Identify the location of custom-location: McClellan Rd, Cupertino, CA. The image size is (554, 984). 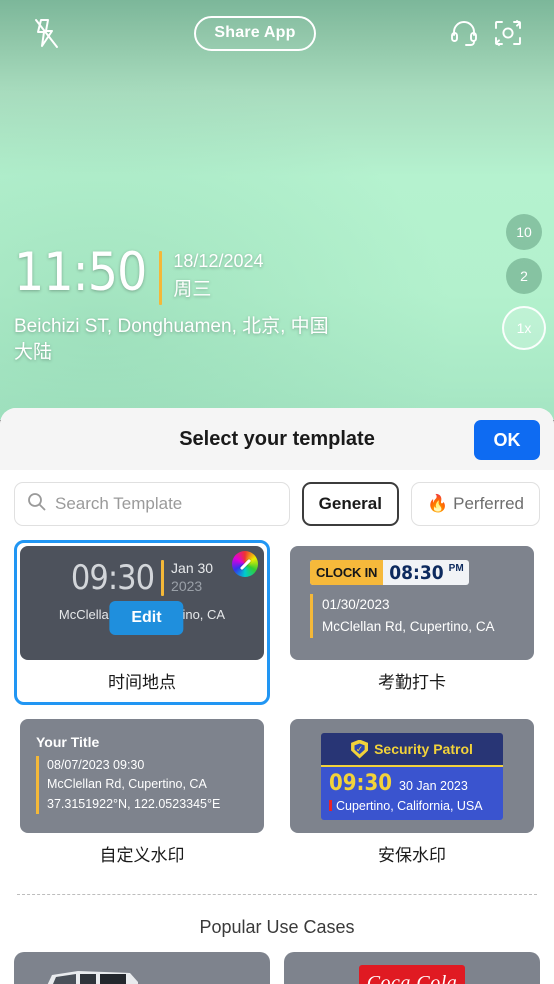
(127, 784).